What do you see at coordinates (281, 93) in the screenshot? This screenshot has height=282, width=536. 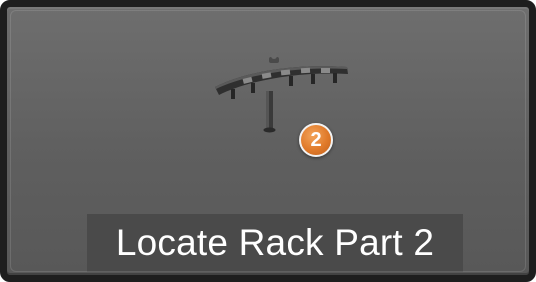 I see `rack-part-icon` at bounding box center [281, 93].